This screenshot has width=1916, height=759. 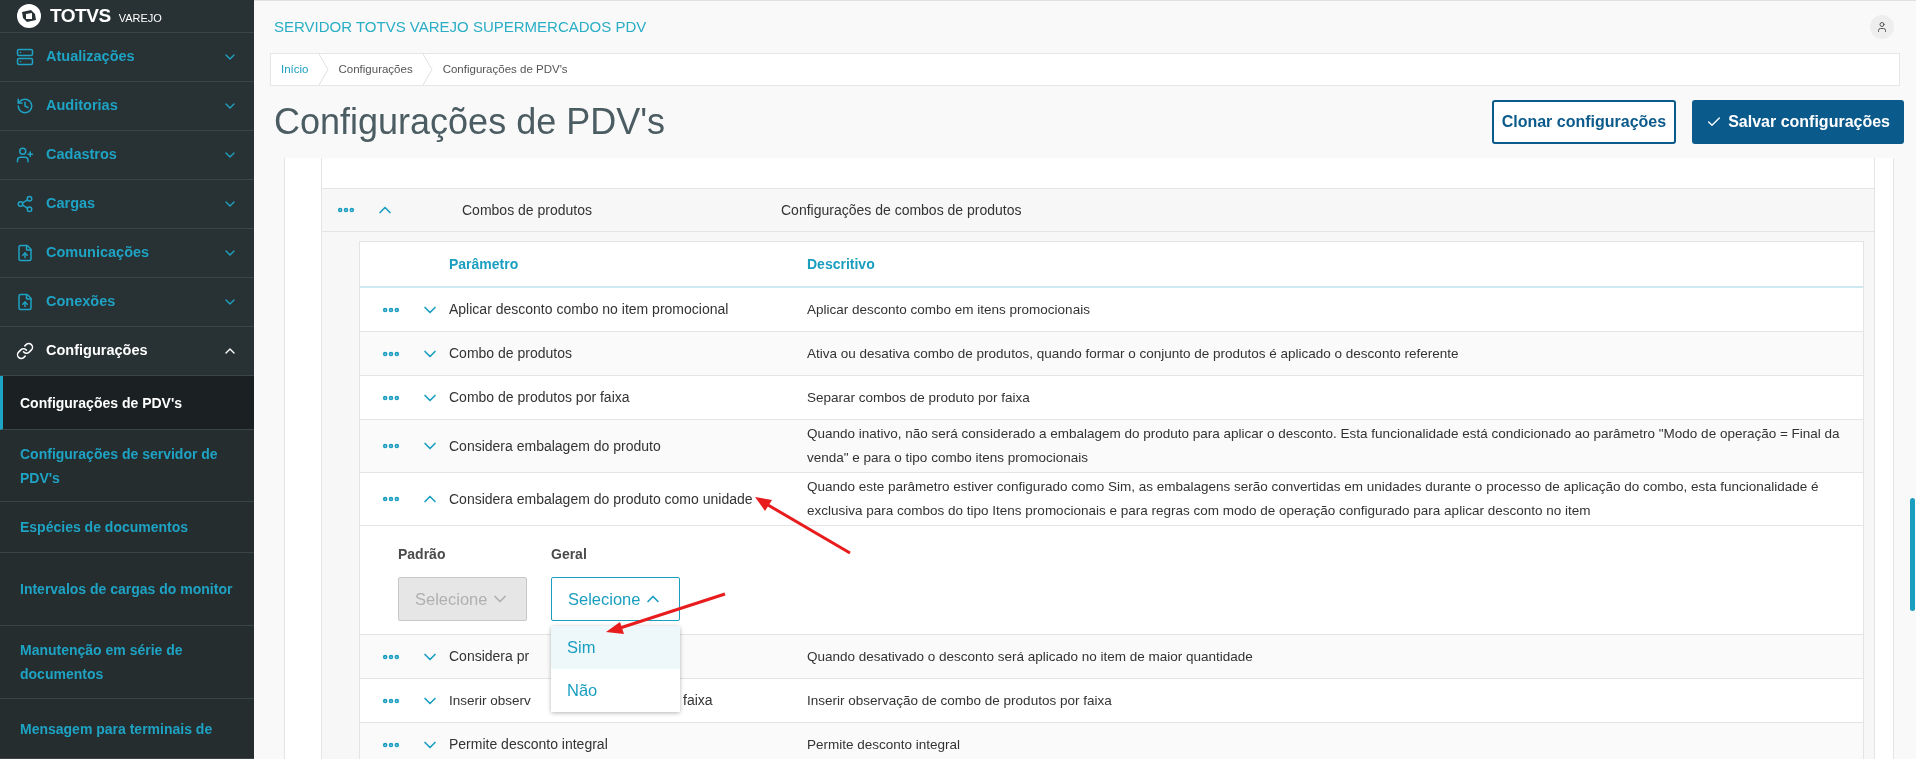 What do you see at coordinates (25, 204) in the screenshot?
I see `share-icon` at bounding box center [25, 204].